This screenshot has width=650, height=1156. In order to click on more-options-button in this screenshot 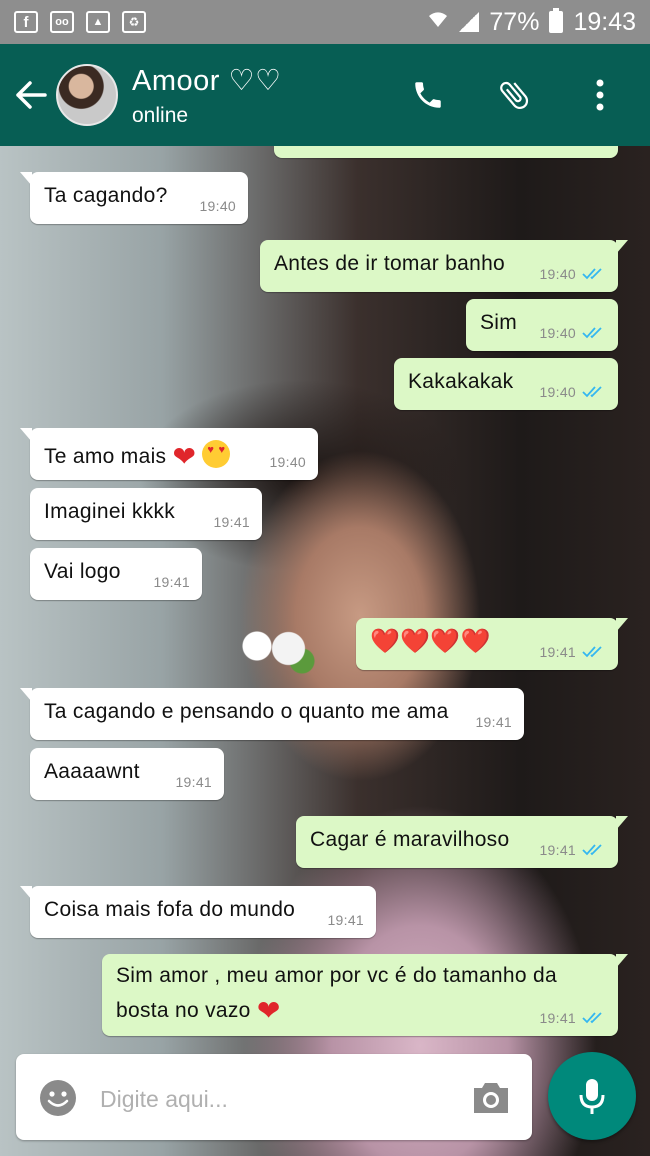, I will do `click(600, 95)`.